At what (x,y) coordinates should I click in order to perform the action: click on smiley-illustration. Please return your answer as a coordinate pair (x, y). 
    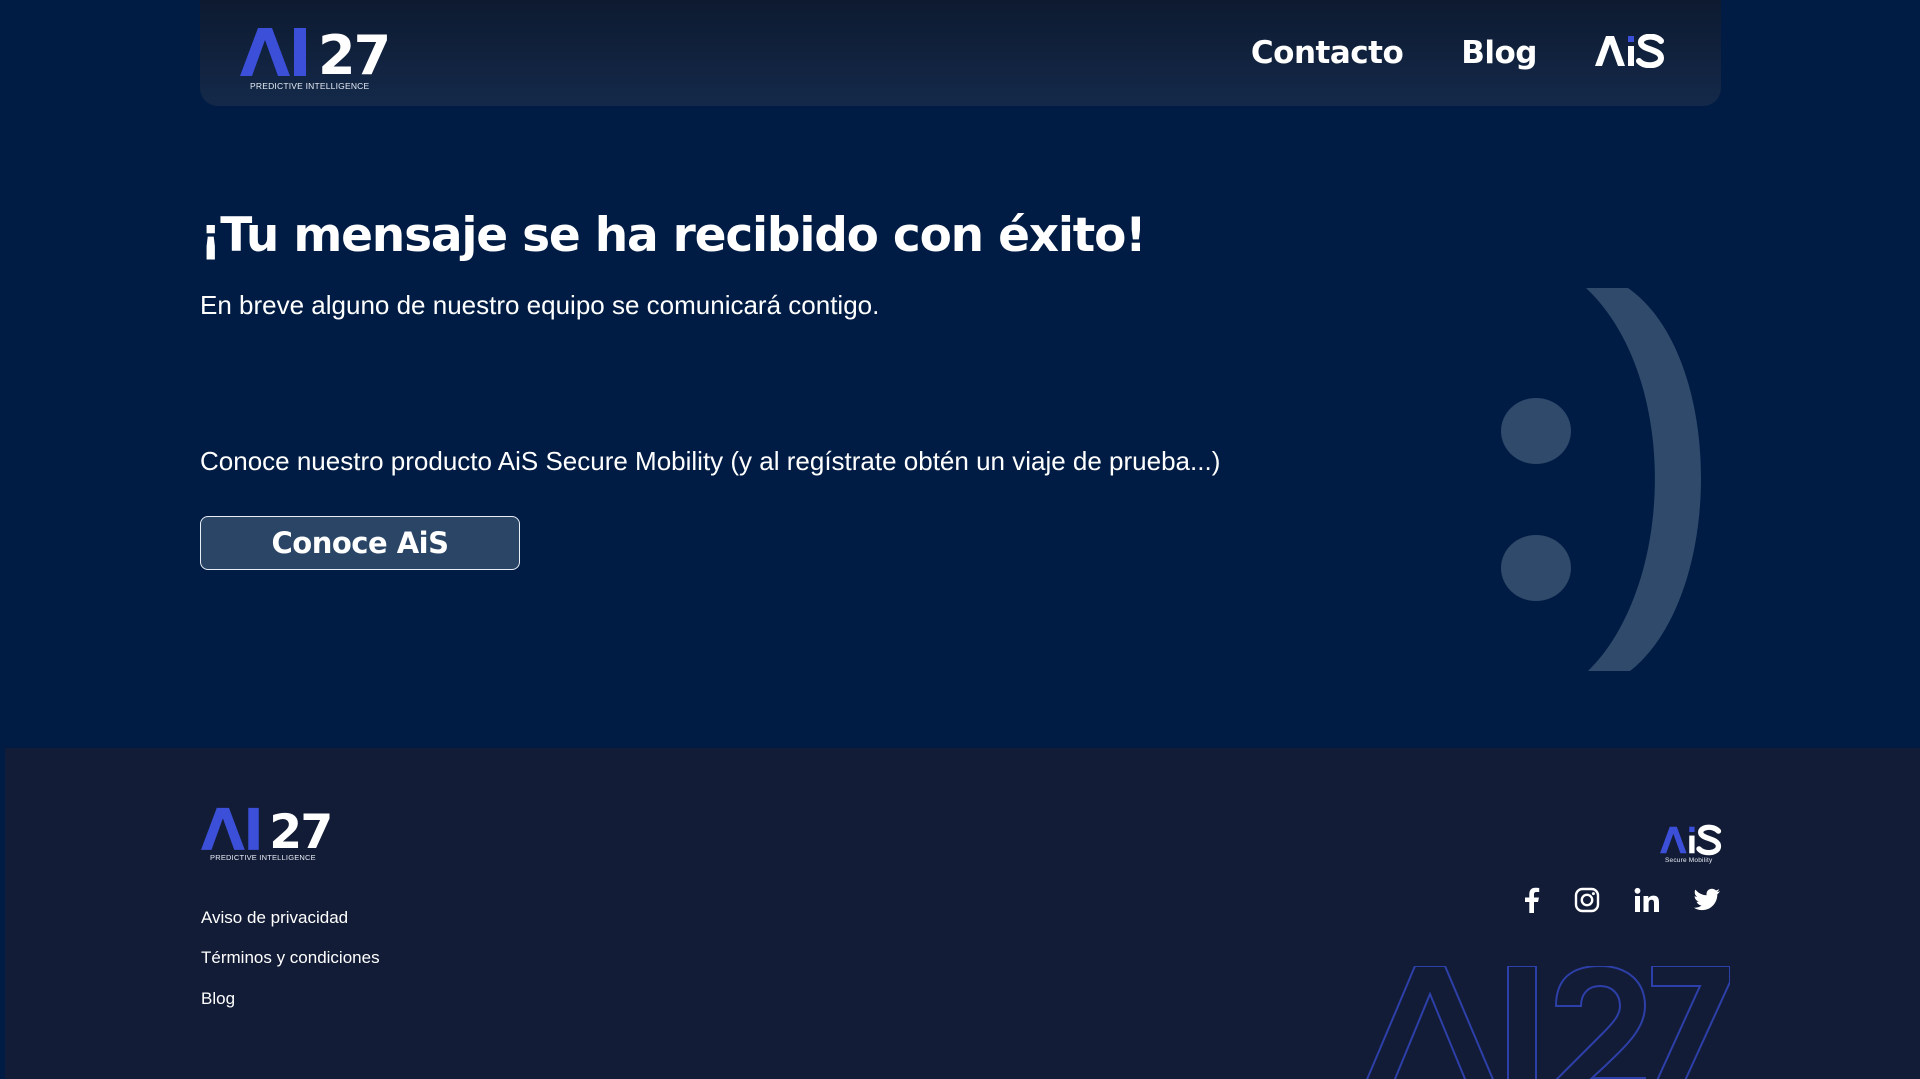
    Looking at the image, I should click on (1601, 479).